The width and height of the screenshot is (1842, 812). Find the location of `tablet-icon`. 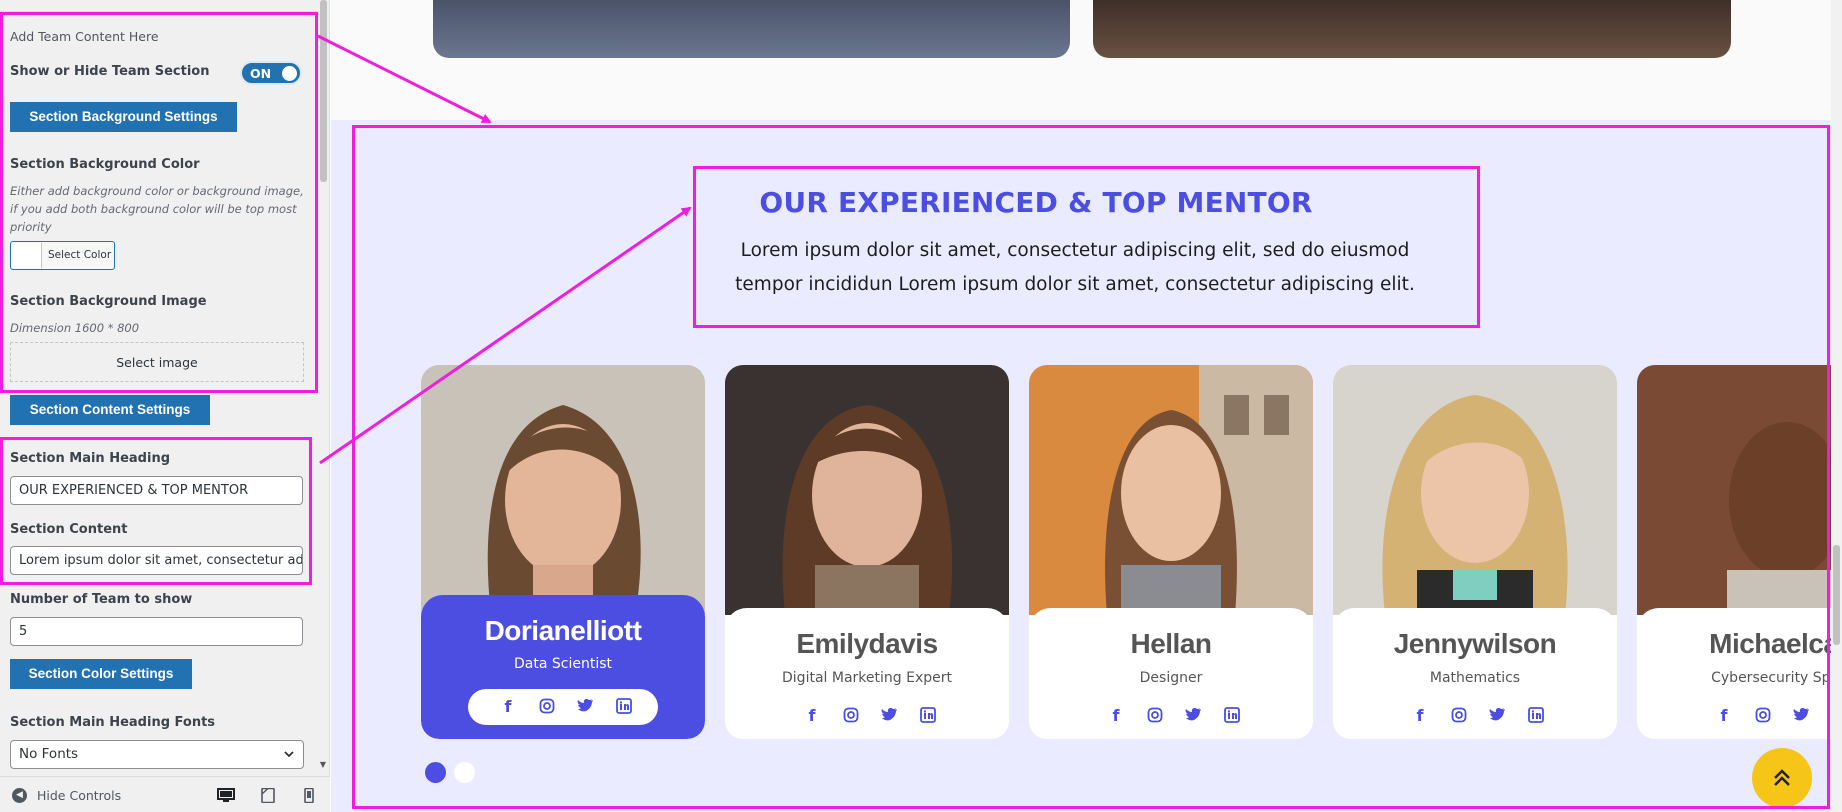

tablet-icon is located at coordinates (268, 795).